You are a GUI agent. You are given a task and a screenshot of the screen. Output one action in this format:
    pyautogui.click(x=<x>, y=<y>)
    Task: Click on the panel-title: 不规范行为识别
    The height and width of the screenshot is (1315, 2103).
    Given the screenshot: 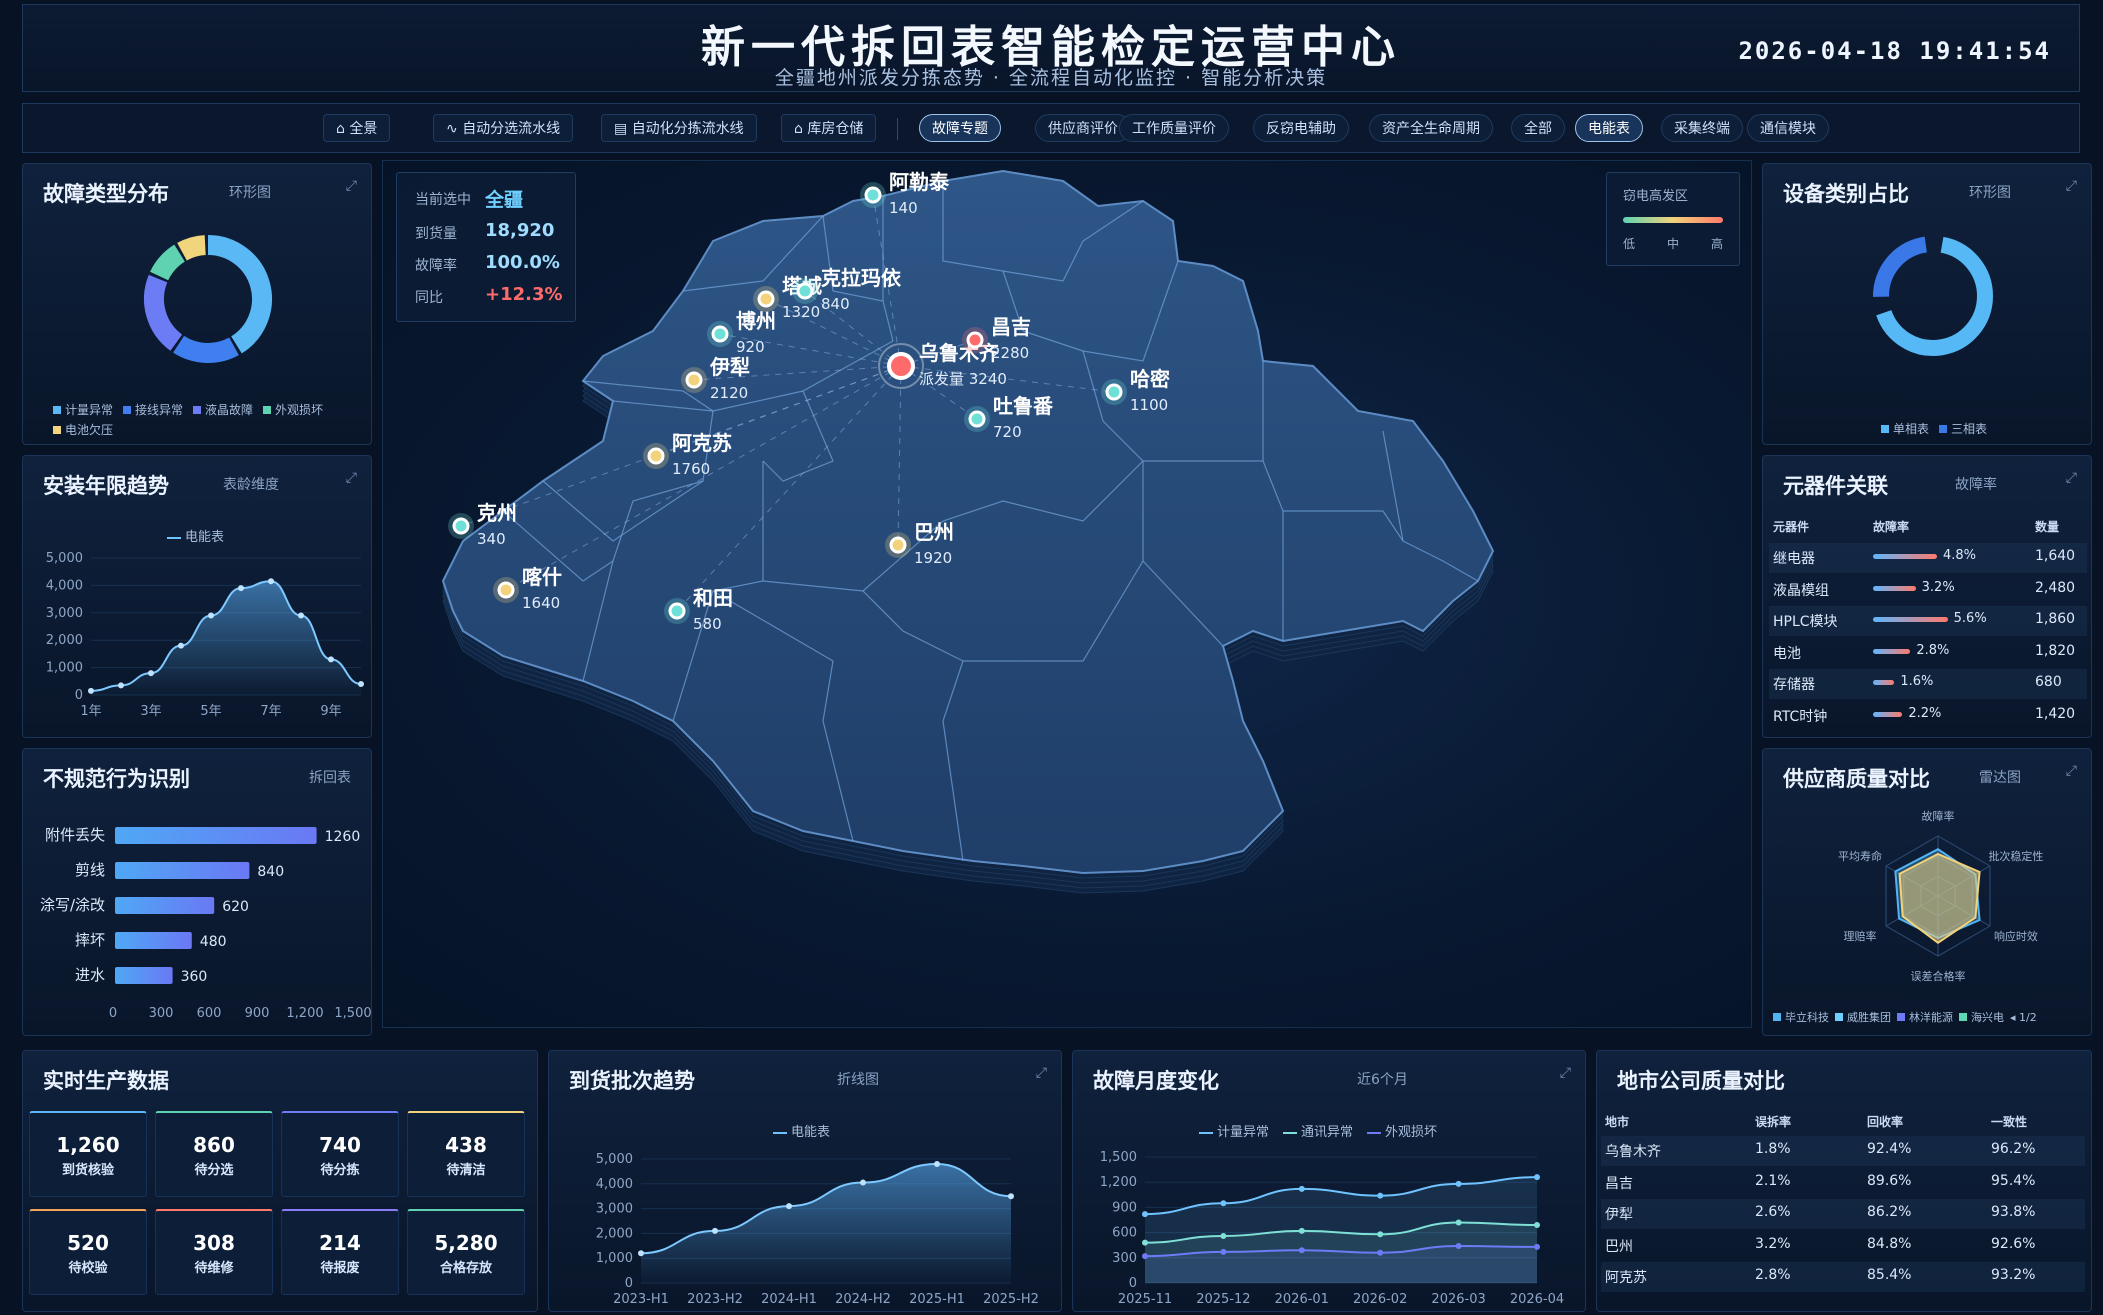 What is the action you would take?
    pyautogui.click(x=116, y=779)
    